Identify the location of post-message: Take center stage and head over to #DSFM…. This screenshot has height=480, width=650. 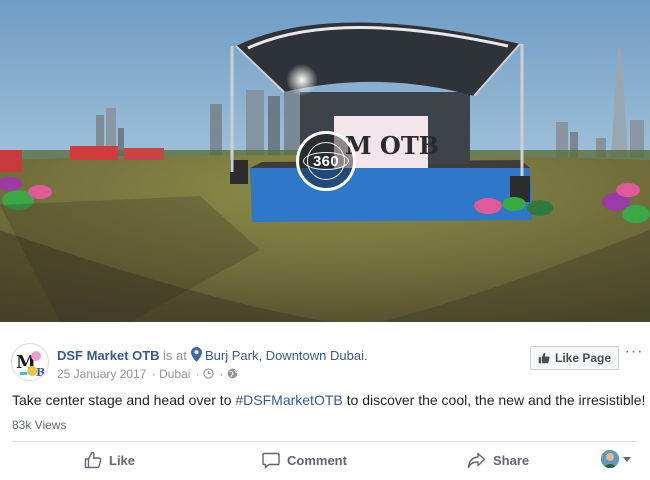
(331, 400).